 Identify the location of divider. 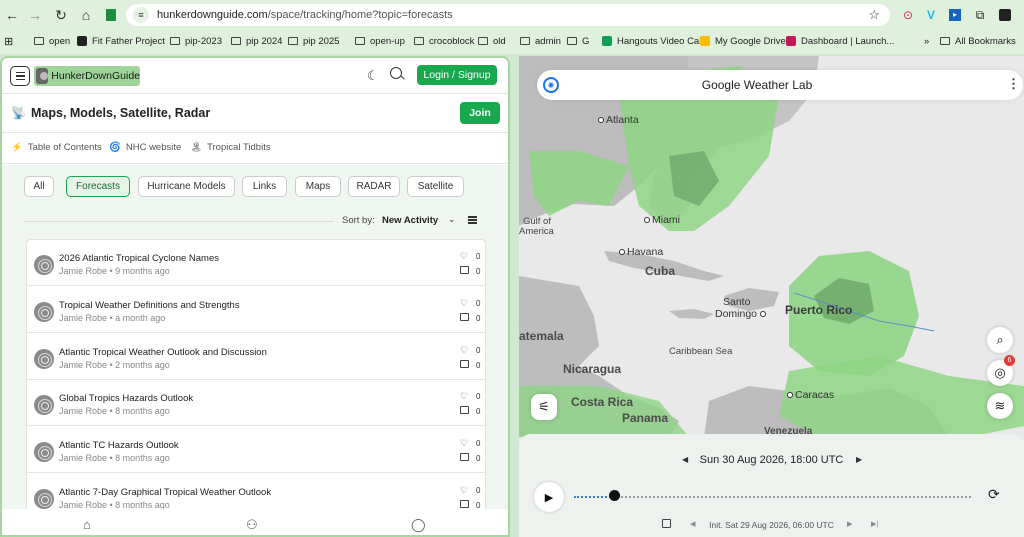
(179, 221).